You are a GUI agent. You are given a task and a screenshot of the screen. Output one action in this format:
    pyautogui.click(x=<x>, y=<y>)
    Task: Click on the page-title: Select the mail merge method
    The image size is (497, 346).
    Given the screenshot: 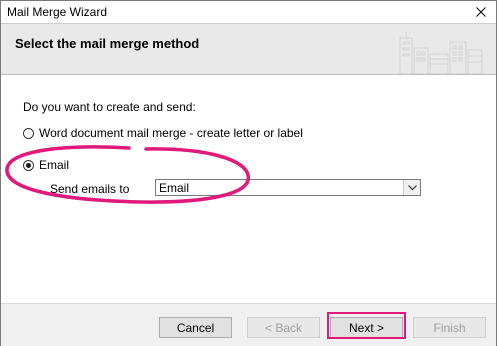 What is the action you would take?
    pyautogui.click(x=107, y=43)
    